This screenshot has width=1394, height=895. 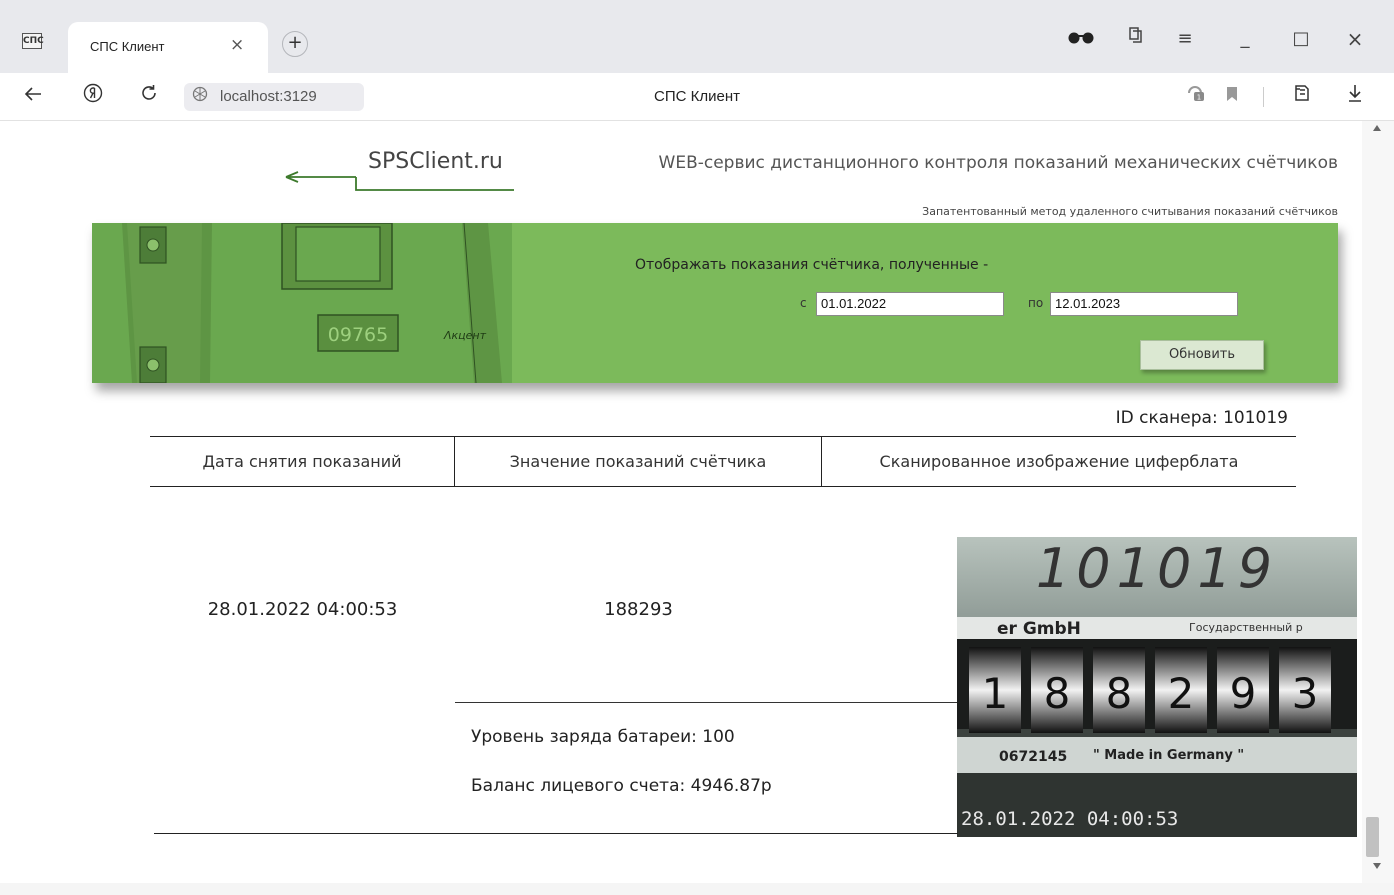 I want to click on vertical-scrollbar, so click(x=1378, y=502).